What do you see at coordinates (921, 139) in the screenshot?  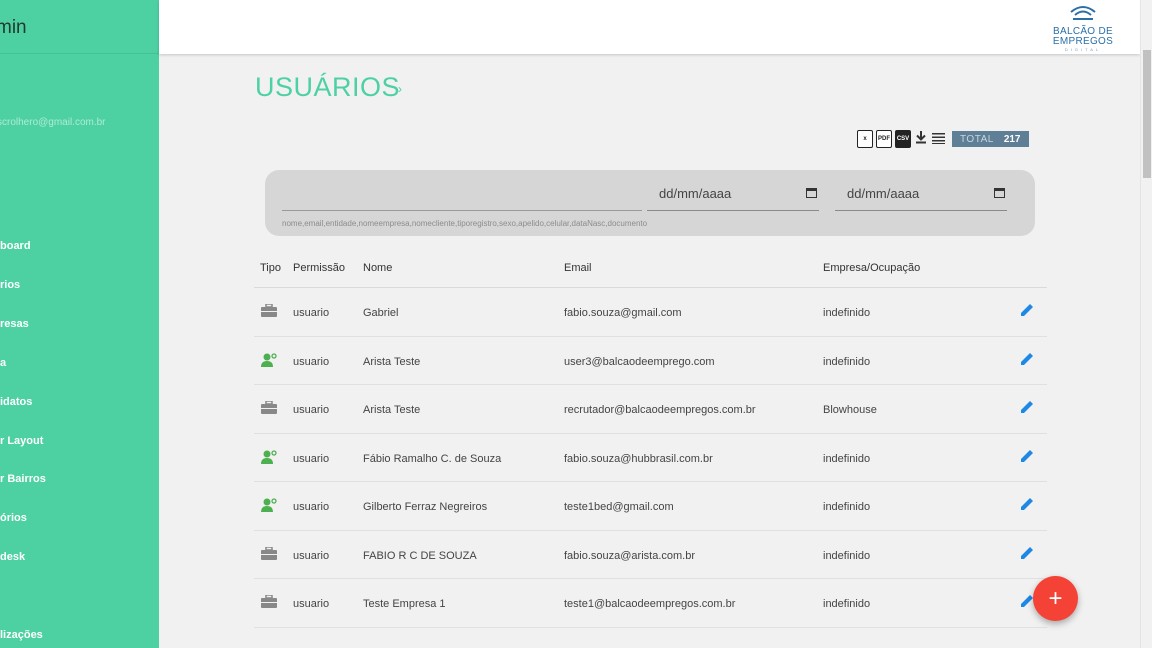 I see `download-icon` at bounding box center [921, 139].